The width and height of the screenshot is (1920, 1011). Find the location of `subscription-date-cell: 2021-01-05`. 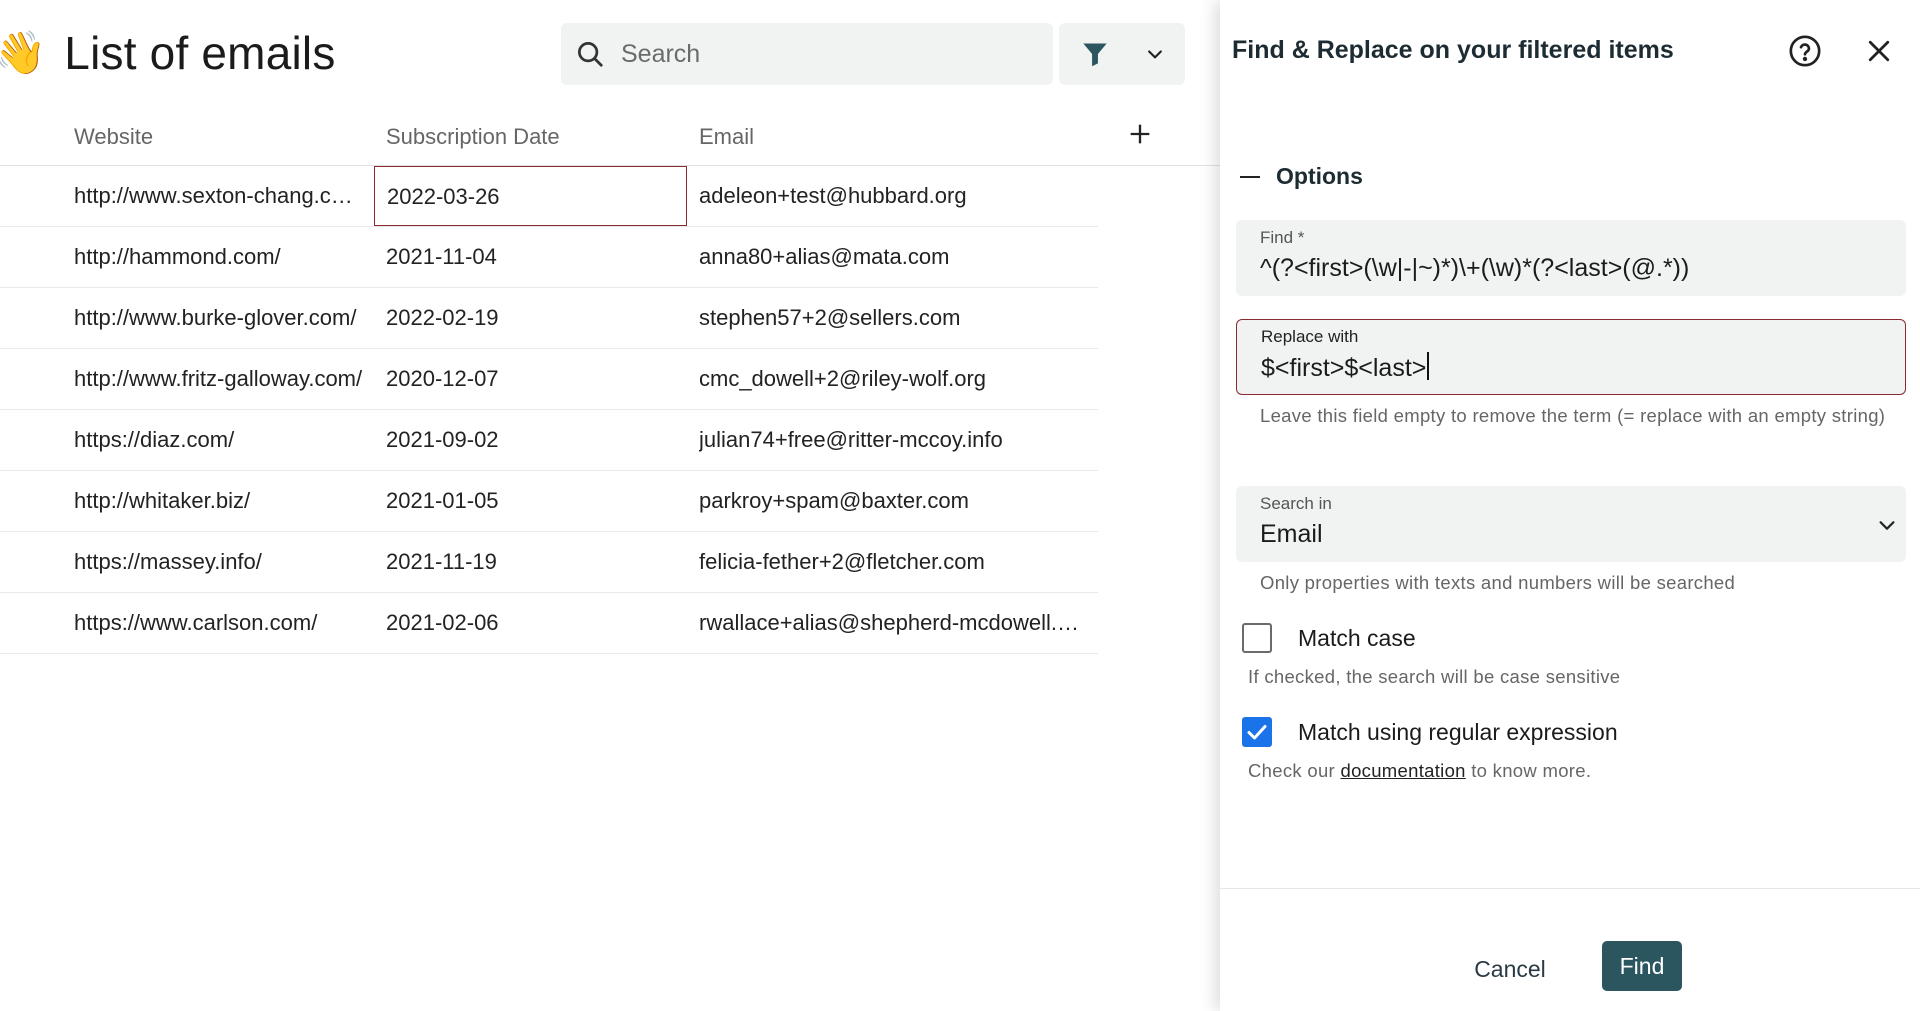

subscription-date-cell: 2021-01-05 is located at coordinates (530, 501).